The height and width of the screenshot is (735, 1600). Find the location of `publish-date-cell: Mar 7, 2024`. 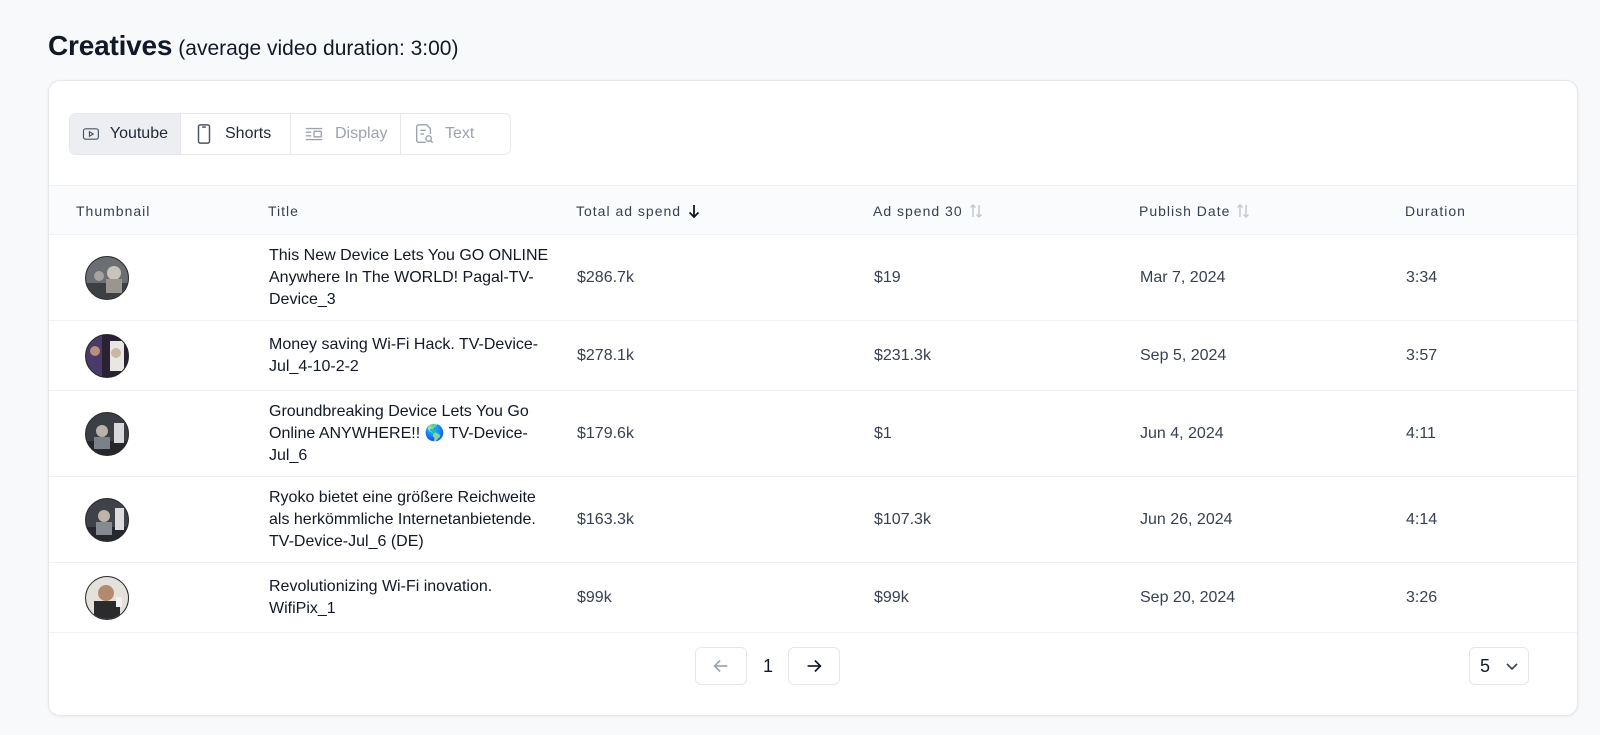

publish-date-cell: Mar 7, 2024 is located at coordinates (1183, 277).